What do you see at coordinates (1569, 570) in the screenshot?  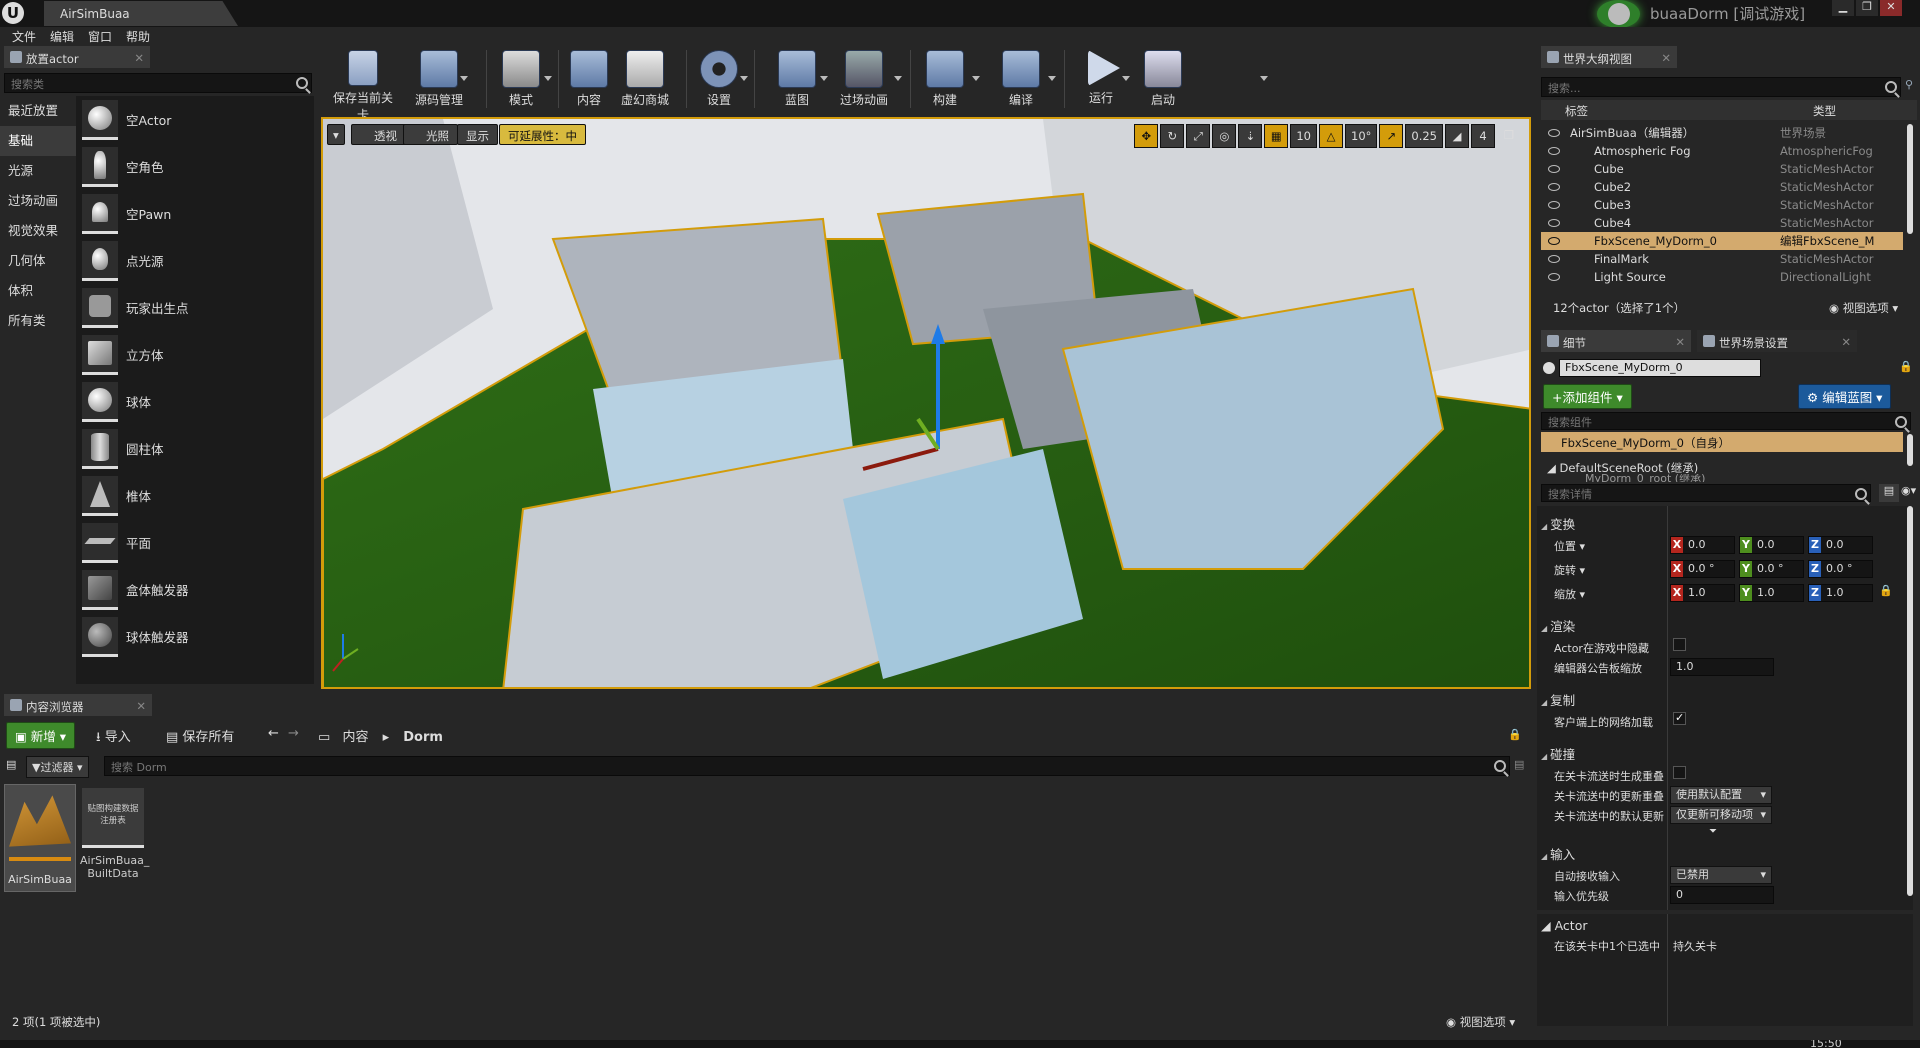 I see `rotation-label: 旋转 ▾` at bounding box center [1569, 570].